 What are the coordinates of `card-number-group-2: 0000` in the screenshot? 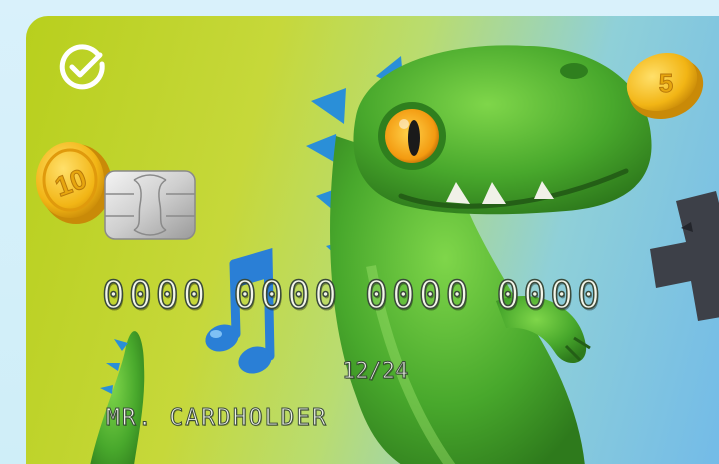 It's located at (287, 295).